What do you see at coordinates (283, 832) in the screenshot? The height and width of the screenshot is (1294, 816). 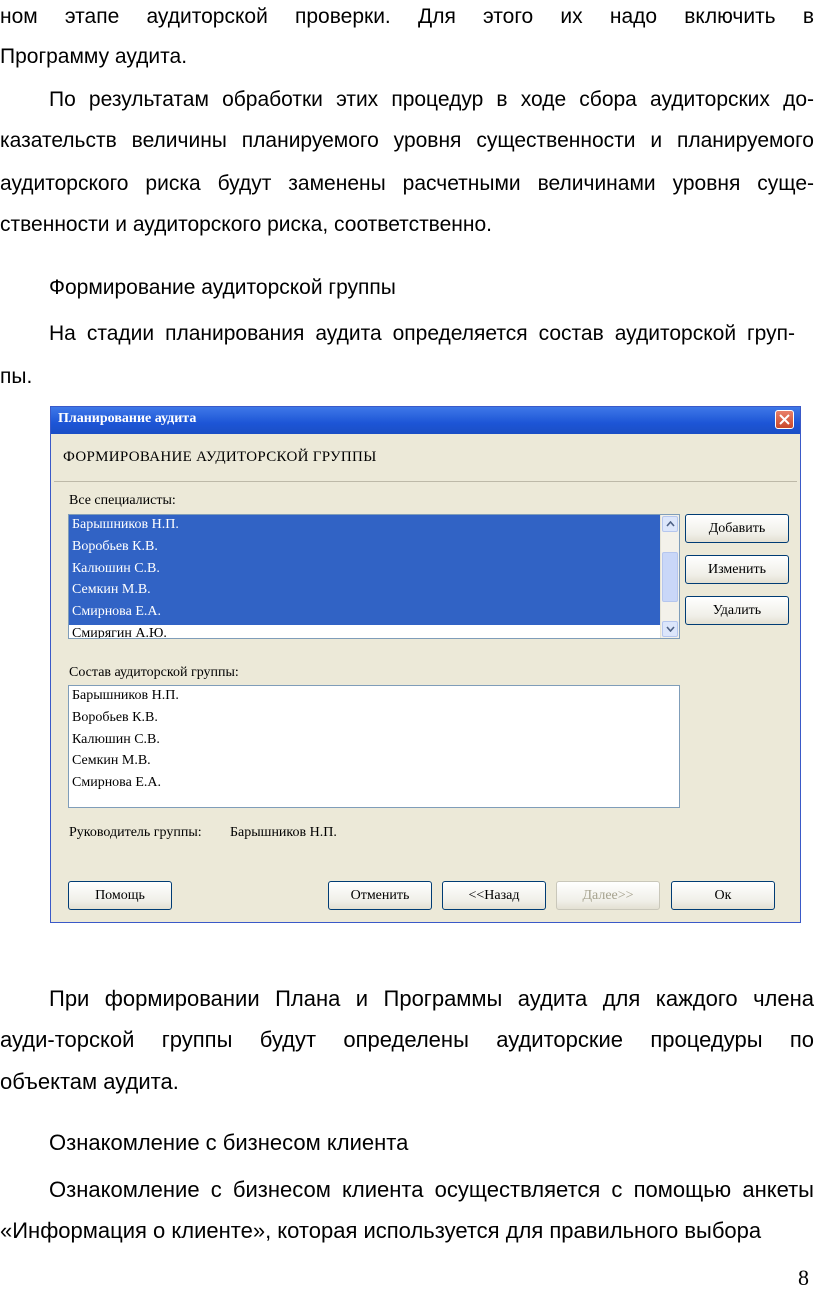 I see `leader-value: Барышников Н.П.` at bounding box center [283, 832].